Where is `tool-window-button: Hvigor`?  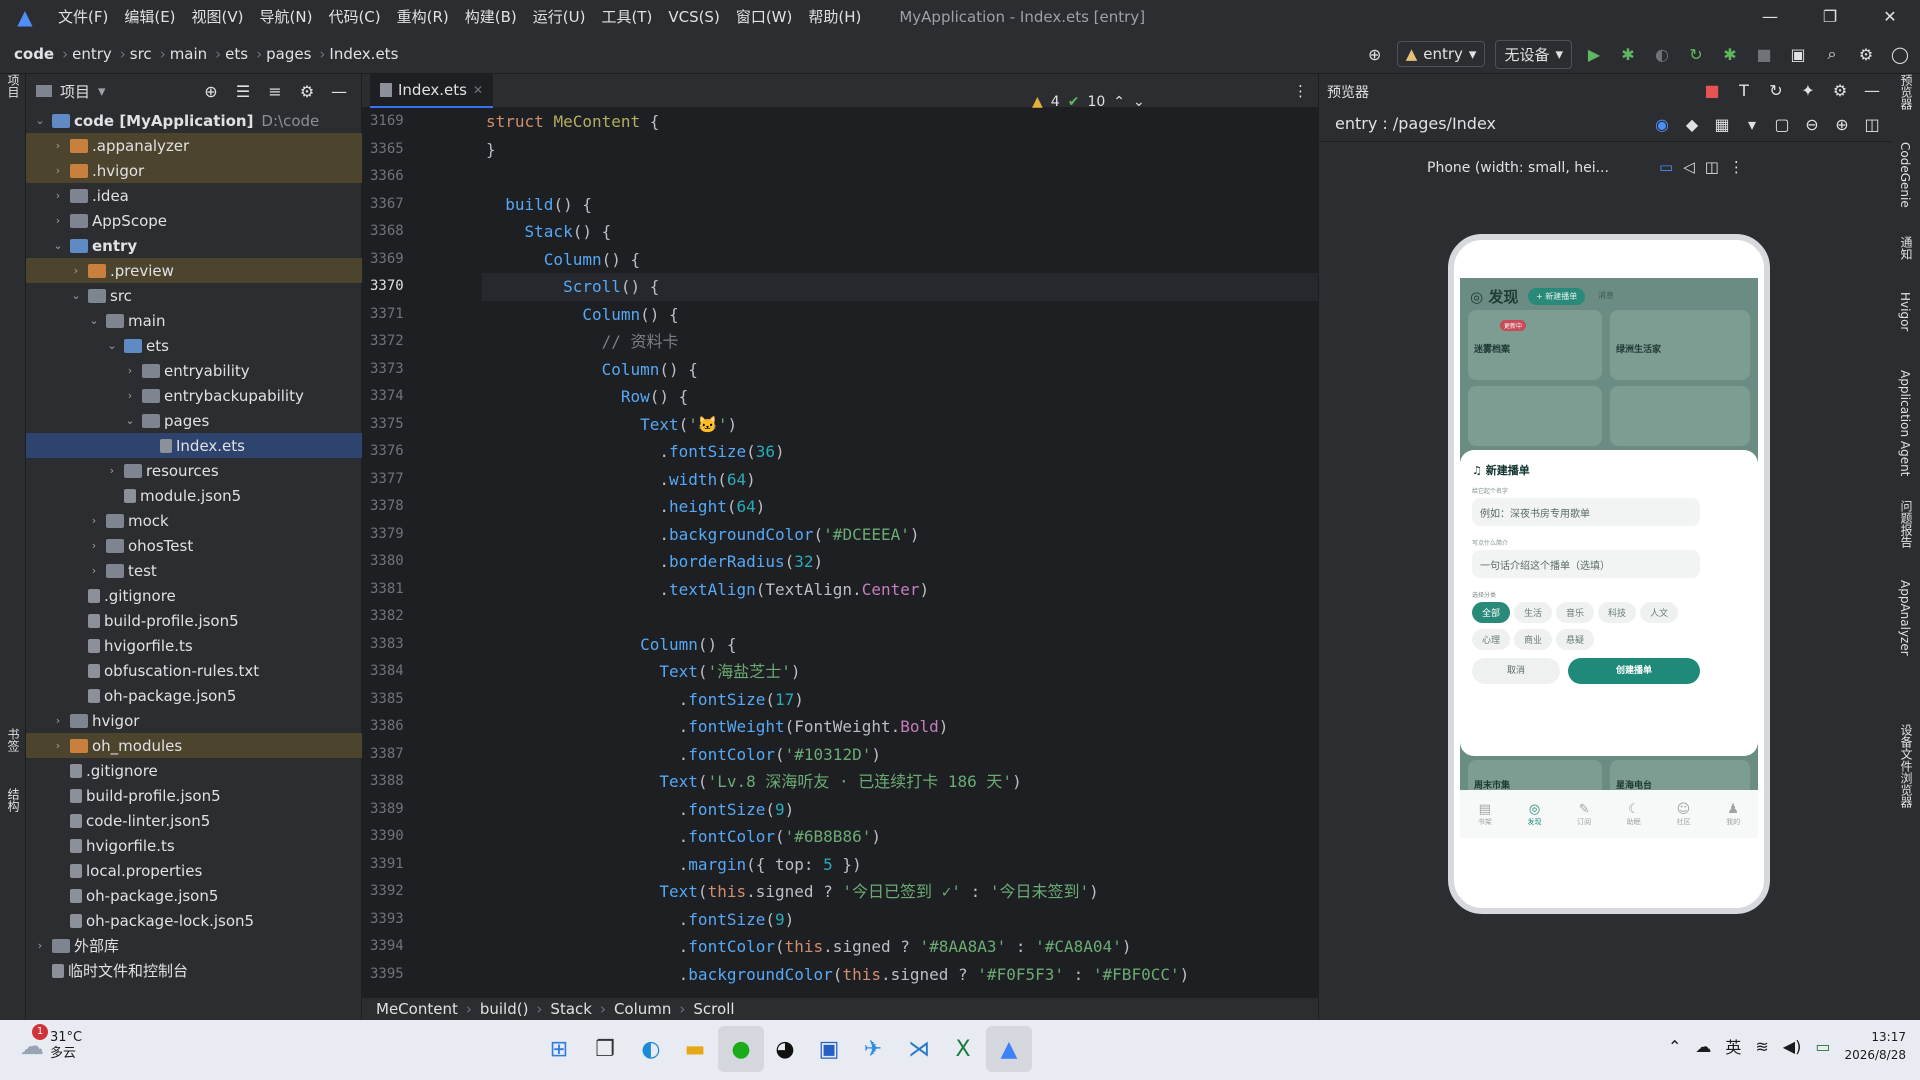
tool-window-button: Hvigor is located at coordinates (1905, 311).